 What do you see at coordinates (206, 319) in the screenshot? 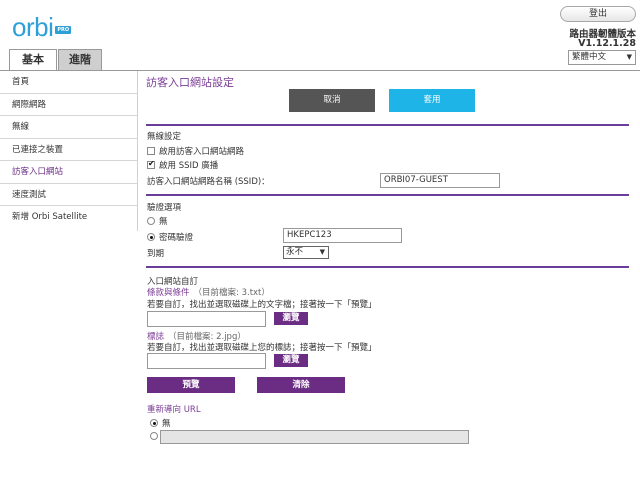
I see `terms-file-input` at bounding box center [206, 319].